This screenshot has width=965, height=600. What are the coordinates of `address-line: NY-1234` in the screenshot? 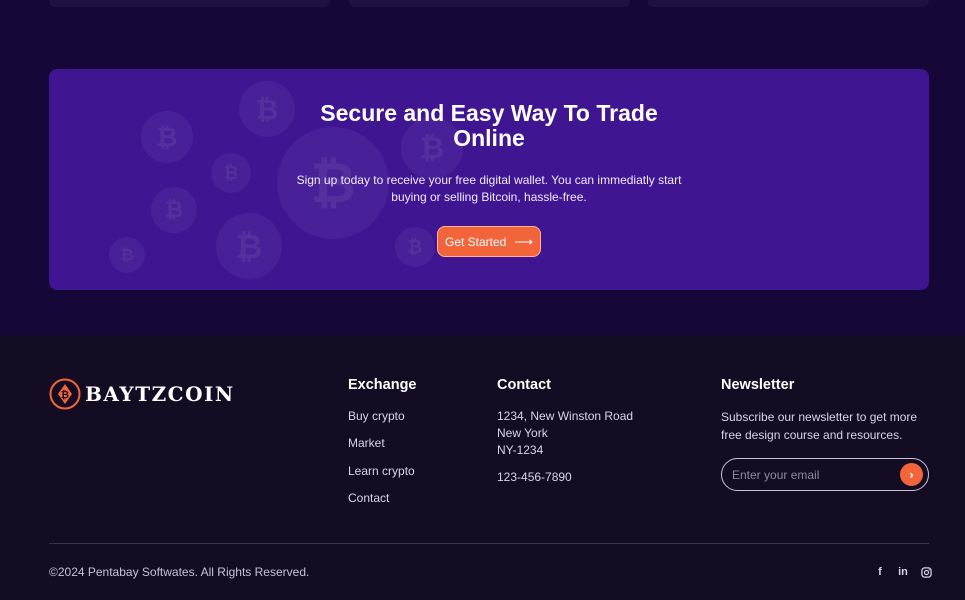 It's located at (520, 450).